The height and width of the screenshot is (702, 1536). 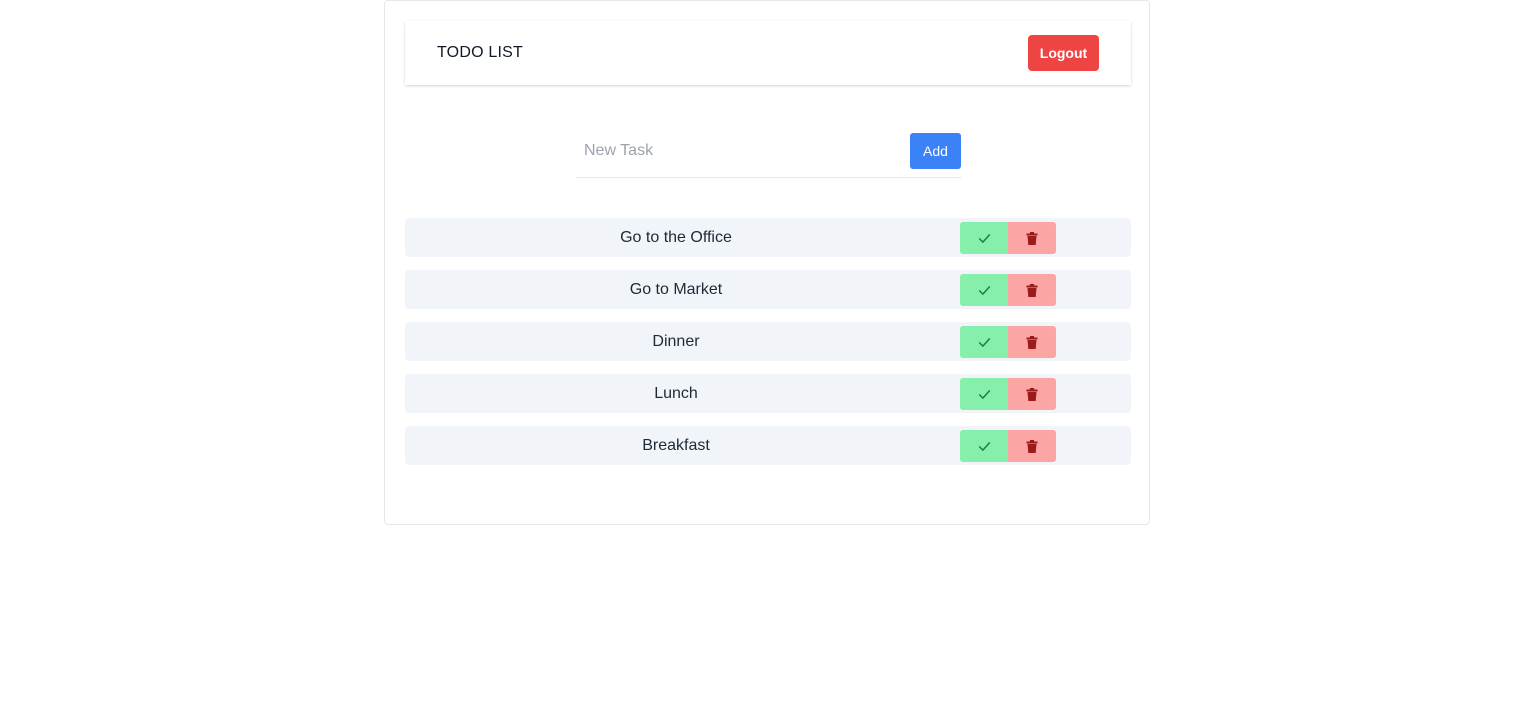 I want to click on task-text: Go to Market, so click(x=676, y=289).